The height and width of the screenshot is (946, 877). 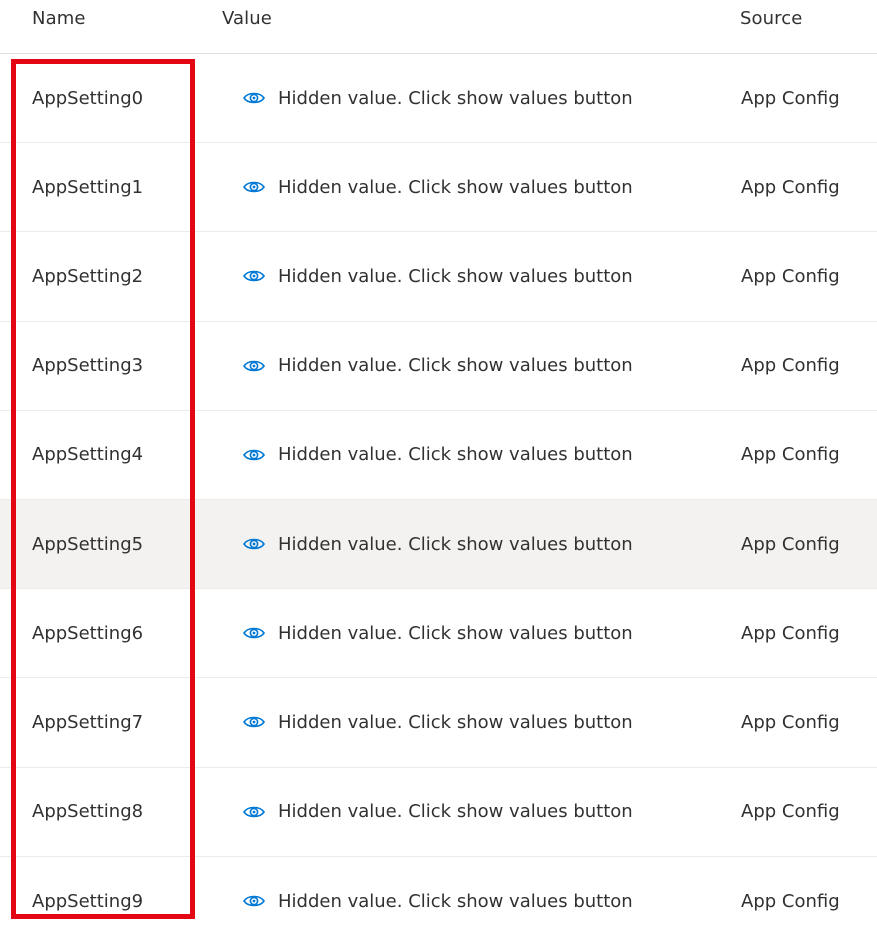 What do you see at coordinates (88, 98) in the screenshot?
I see `setting-name: AppSetting0` at bounding box center [88, 98].